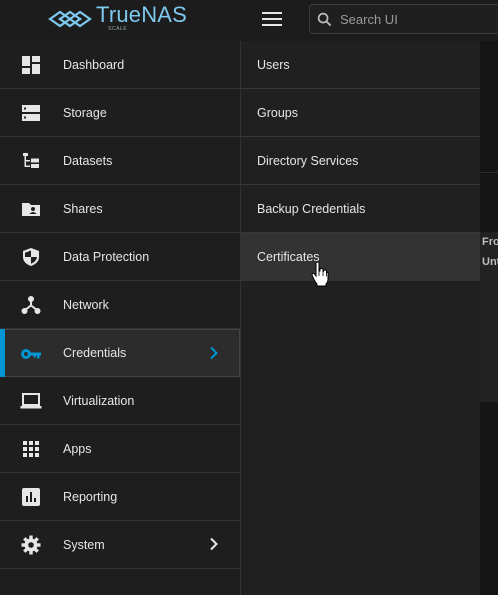  I want to click on sidebar-item-virtualization: Virtualization, so click(120, 401).